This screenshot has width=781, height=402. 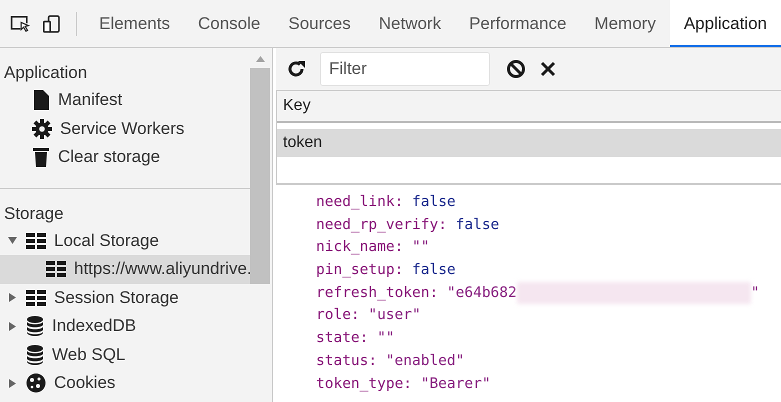 What do you see at coordinates (319, 23) in the screenshot?
I see `panel-tab: Sources` at bounding box center [319, 23].